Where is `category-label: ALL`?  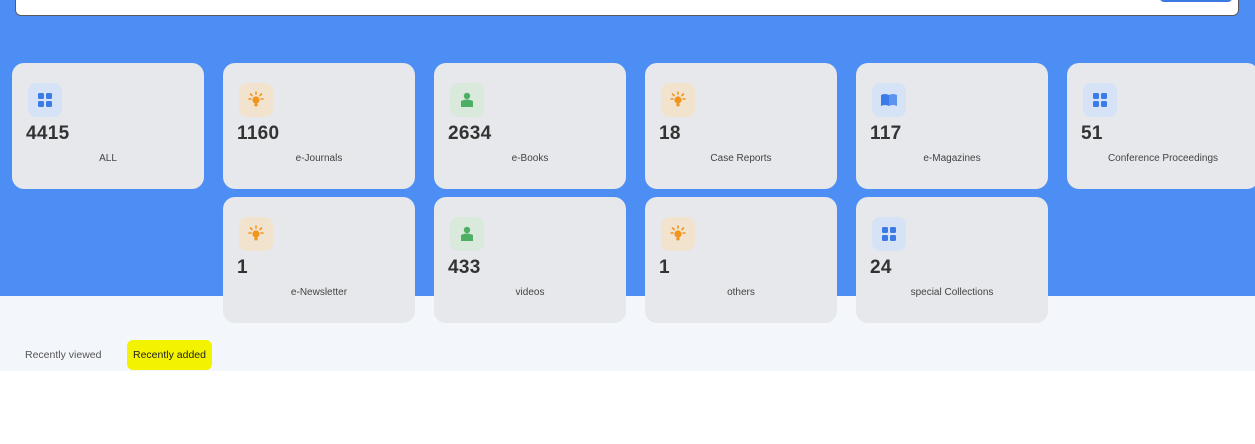
category-label: ALL is located at coordinates (108, 158).